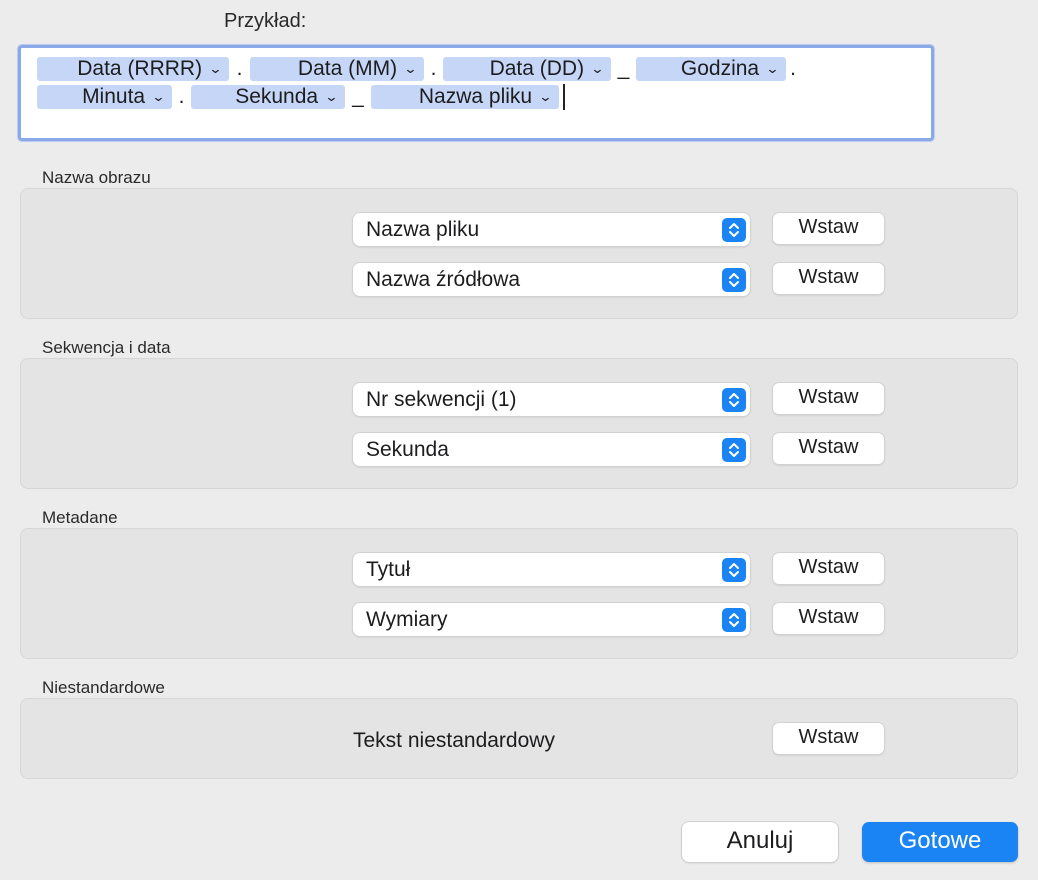 This screenshot has height=880, width=1038. I want to click on token-row-2: Minuta ⌄ . Sekunda ⌄ _ Nazwa pliku ⌄, so click(301, 97).